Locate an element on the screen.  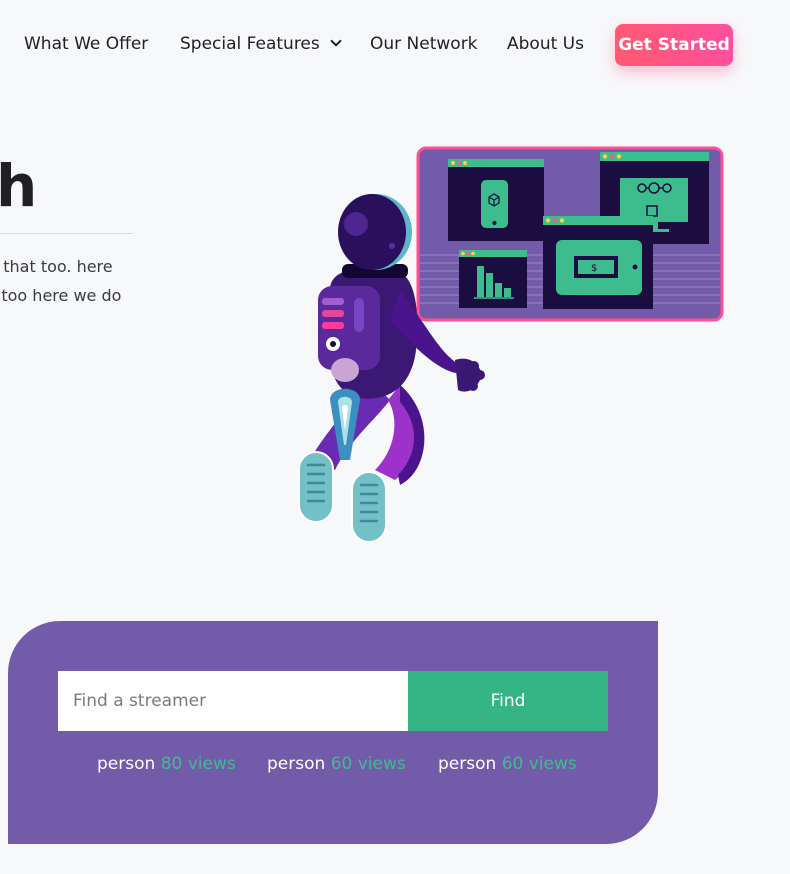
hero-divider is located at coordinates (66, 233).